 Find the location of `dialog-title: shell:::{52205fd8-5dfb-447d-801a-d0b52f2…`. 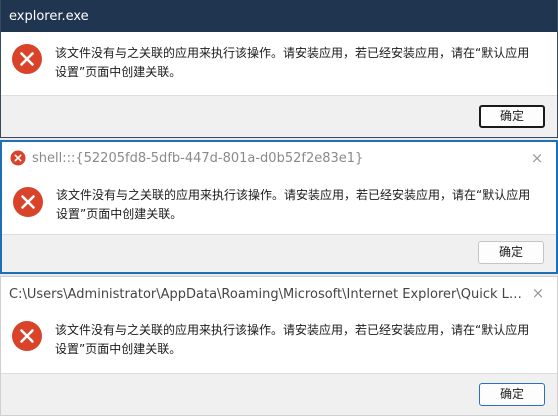

dialog-title: shell:::{52205fd8-5dfb-447d-801a-d0b52f2… is located at coordinates (198, 158).